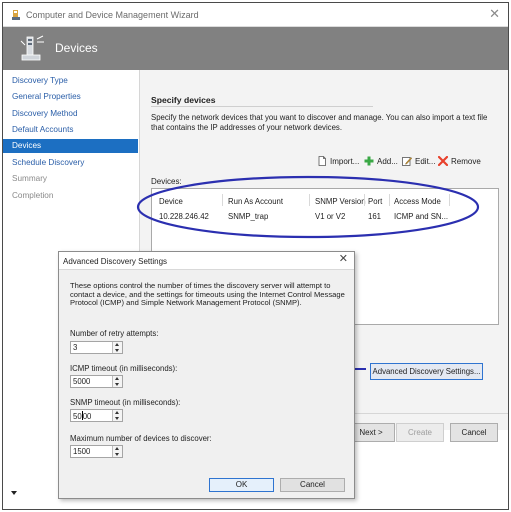 This screenshot has width=511, height=512. Describe the element at coordinates (407, 161) in the screenshot. I see `edit-icon` at that location.